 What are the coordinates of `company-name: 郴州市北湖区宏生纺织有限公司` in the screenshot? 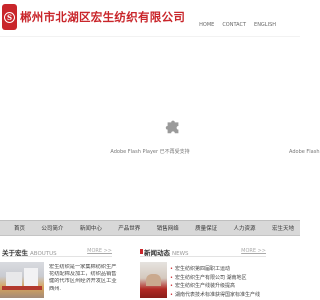 It's located at (103, 17).